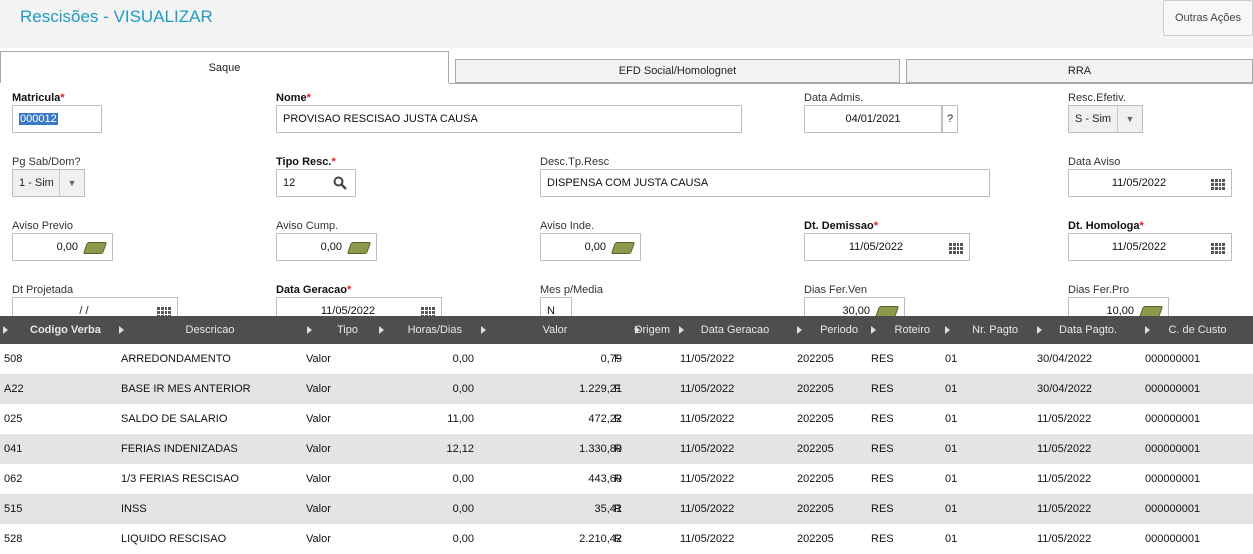 The width and height of the screenshot is (1253, 554). I want to click on aviso-cump-field: 0,00, so click(326, 247).